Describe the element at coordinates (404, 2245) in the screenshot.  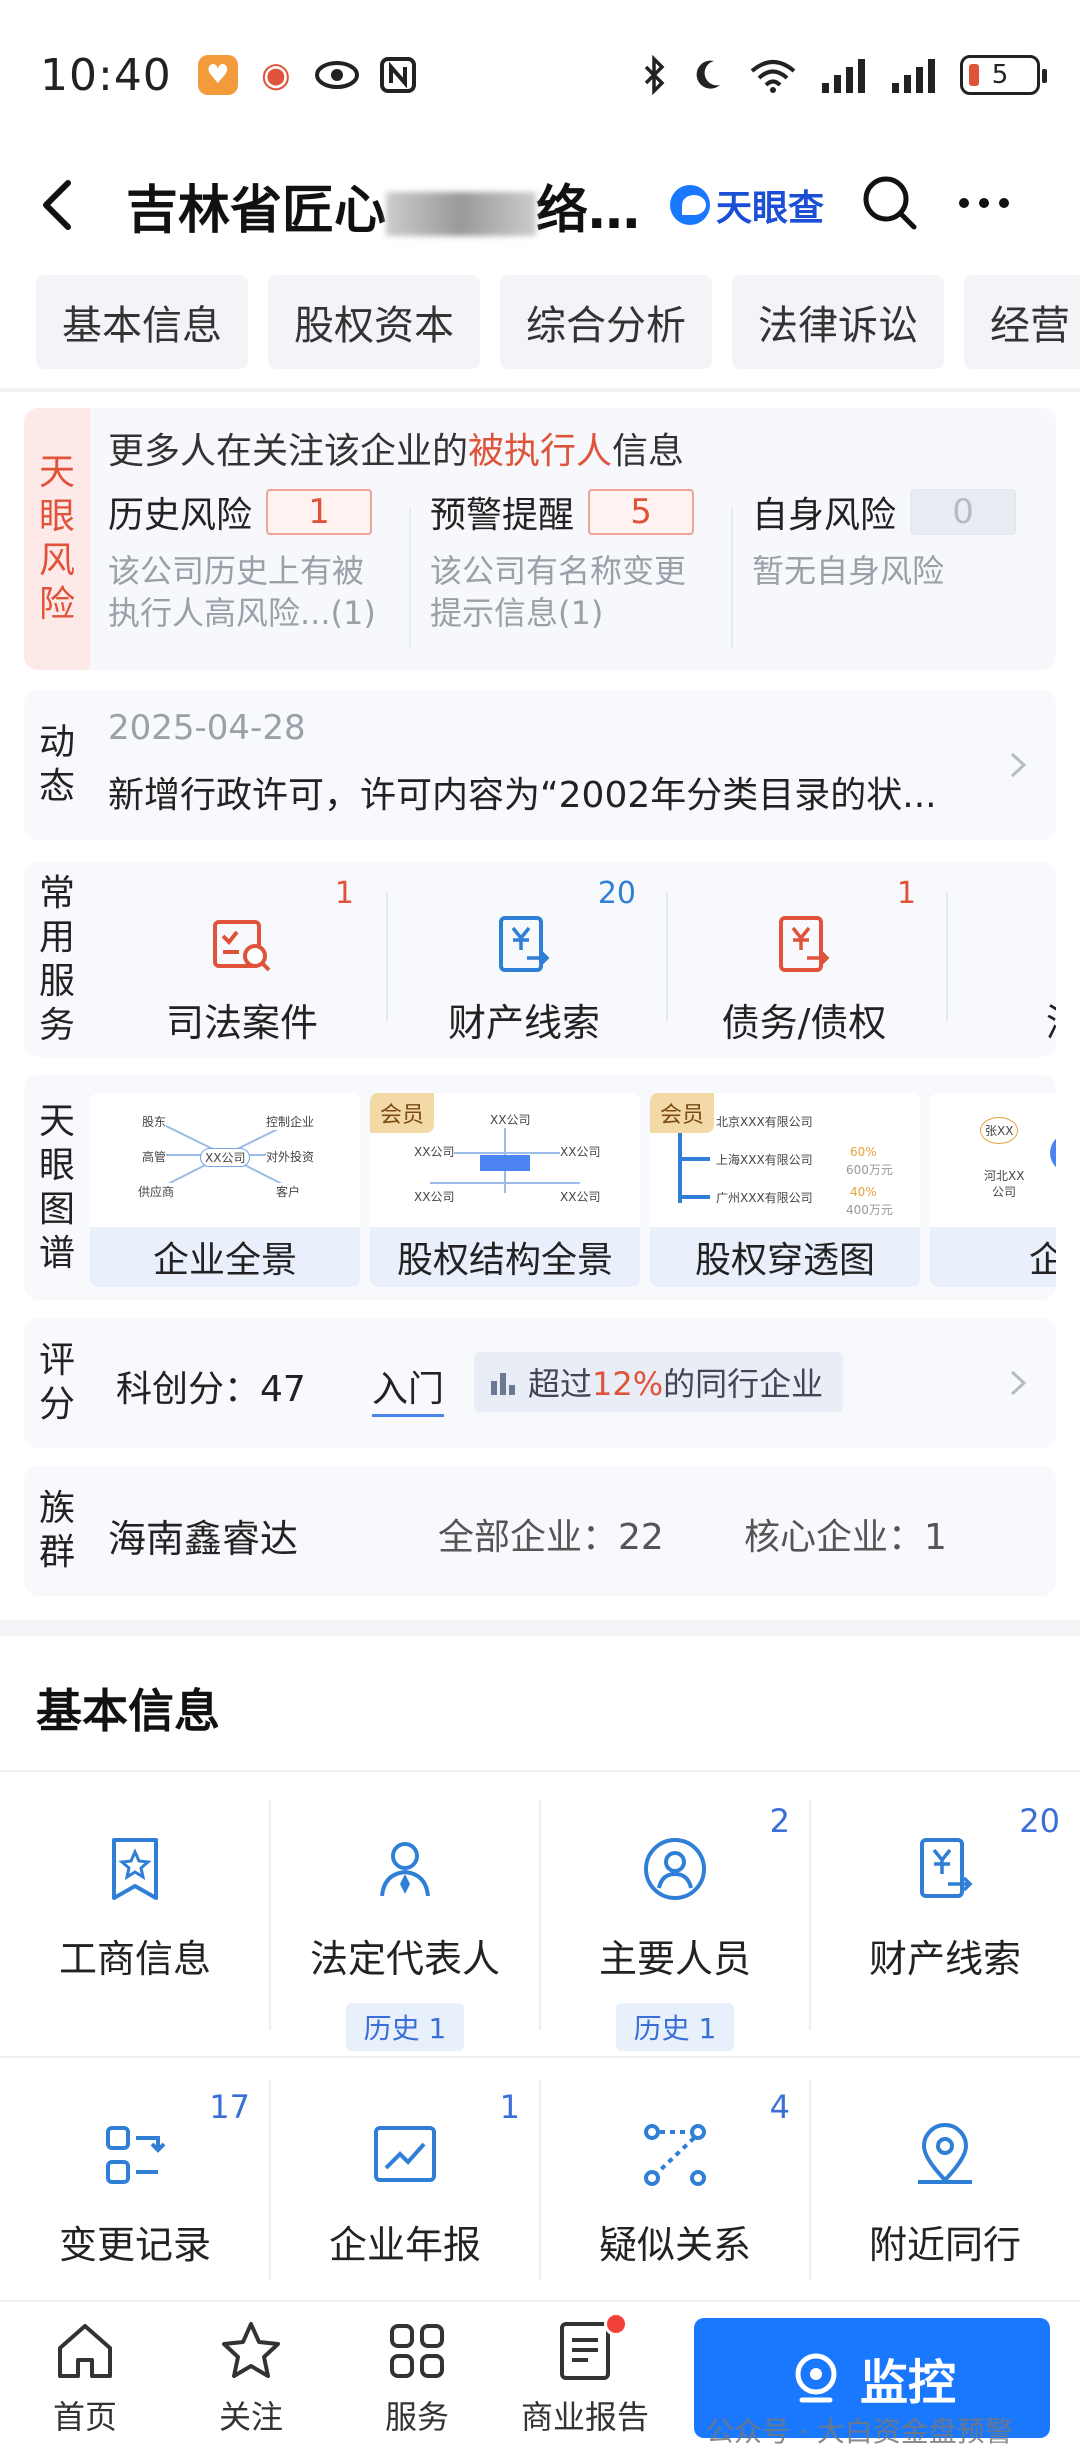
I see `grid-label: 企业年报` at that location.